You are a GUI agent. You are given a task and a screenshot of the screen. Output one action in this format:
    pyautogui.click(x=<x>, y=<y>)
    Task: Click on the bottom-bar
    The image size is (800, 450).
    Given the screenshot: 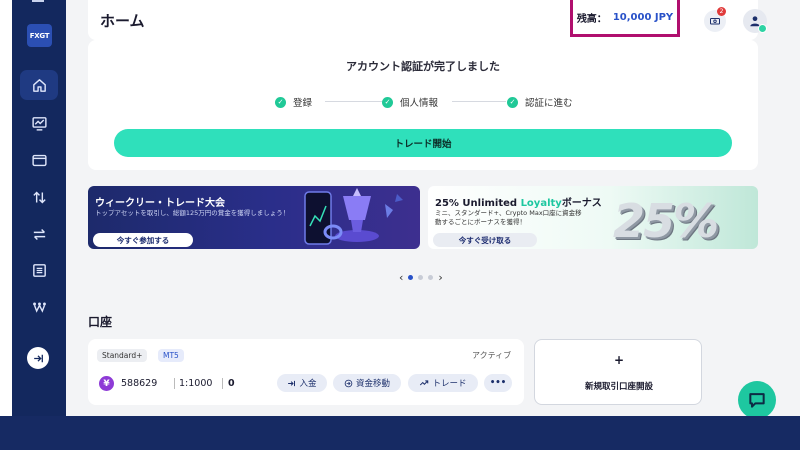 What is the action you would take?
    pyautogui.click(x=400, y=433)
    